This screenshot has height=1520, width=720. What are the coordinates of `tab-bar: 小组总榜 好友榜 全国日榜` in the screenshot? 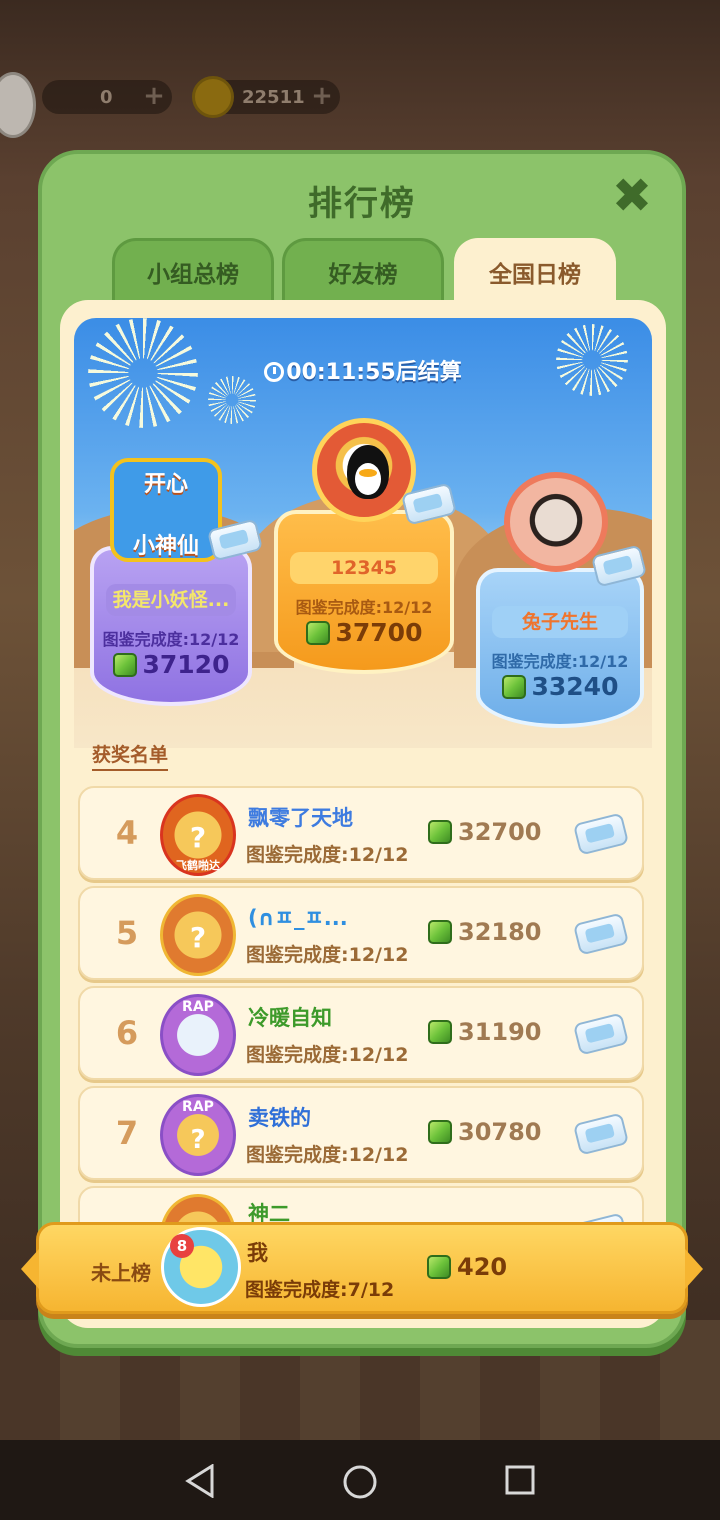 It's located at (367, 273).